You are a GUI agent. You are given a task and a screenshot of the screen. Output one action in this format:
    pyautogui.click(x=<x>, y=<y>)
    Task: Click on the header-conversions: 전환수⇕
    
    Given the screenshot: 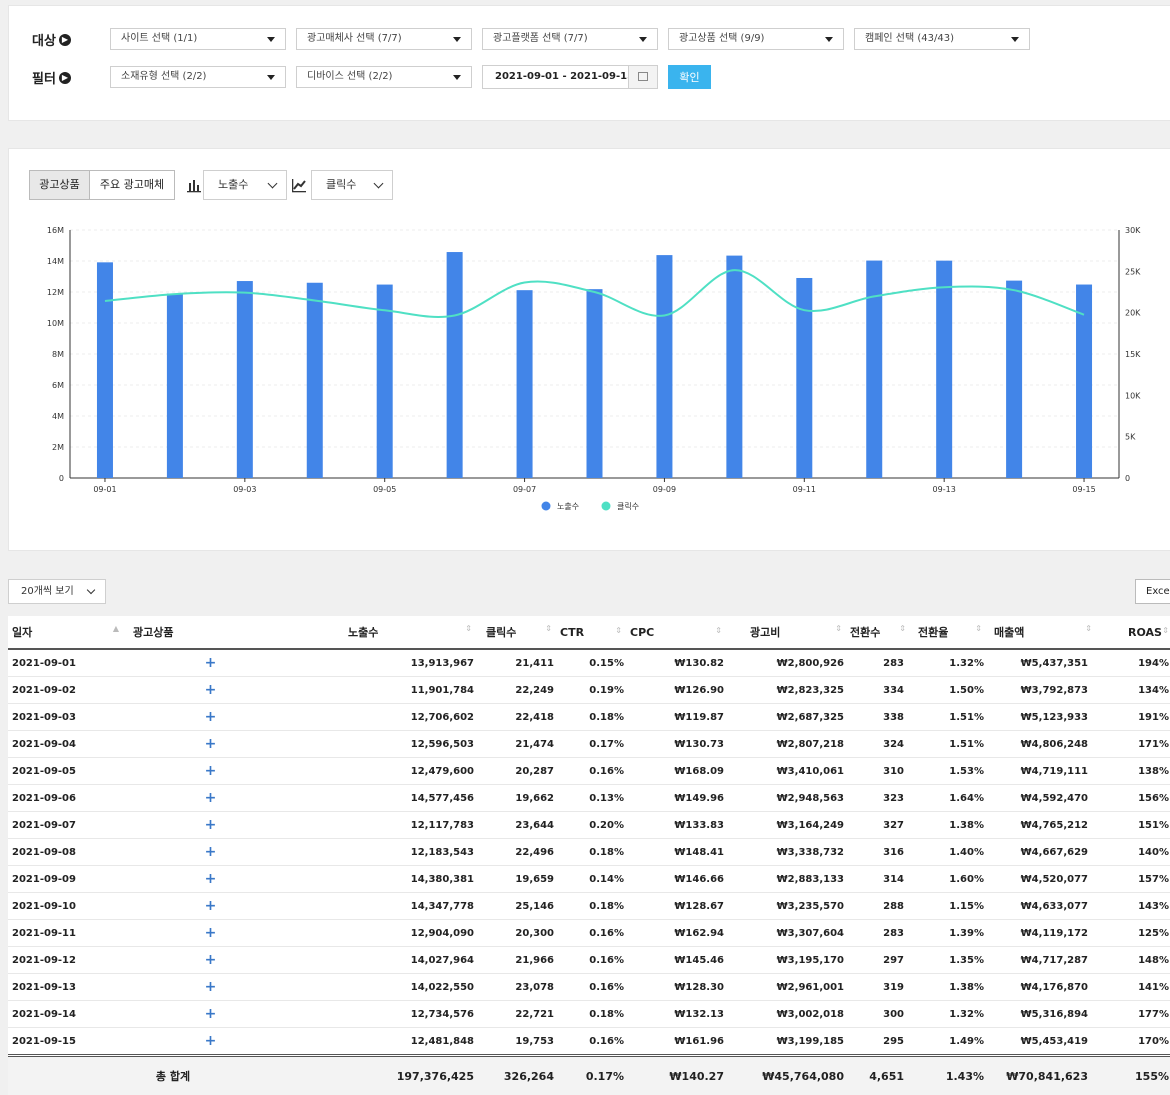 What is the action you would take?
    pyautogui.click(x=878, y=632)
    